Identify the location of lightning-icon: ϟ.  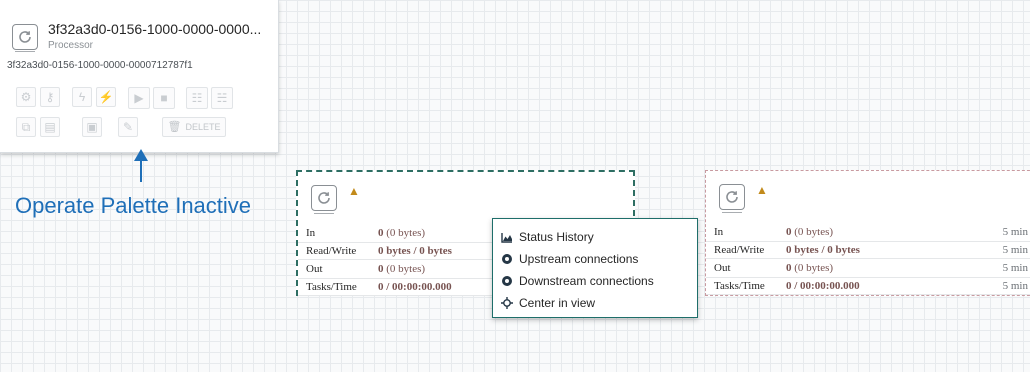
(82, 97).